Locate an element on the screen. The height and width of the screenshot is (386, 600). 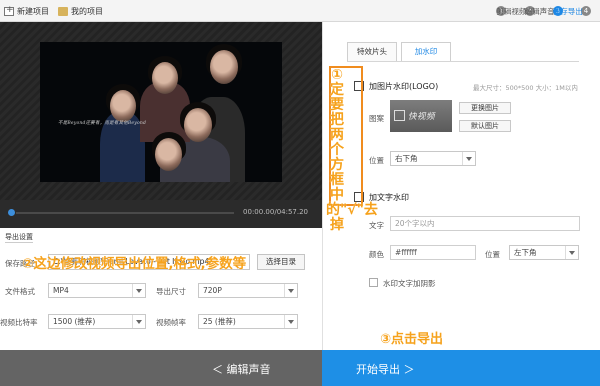
step-progress: 1 剪辑视频 › 2 编辑声音 › 3 保存导出 › 4 is located at coordinates (548, 11).